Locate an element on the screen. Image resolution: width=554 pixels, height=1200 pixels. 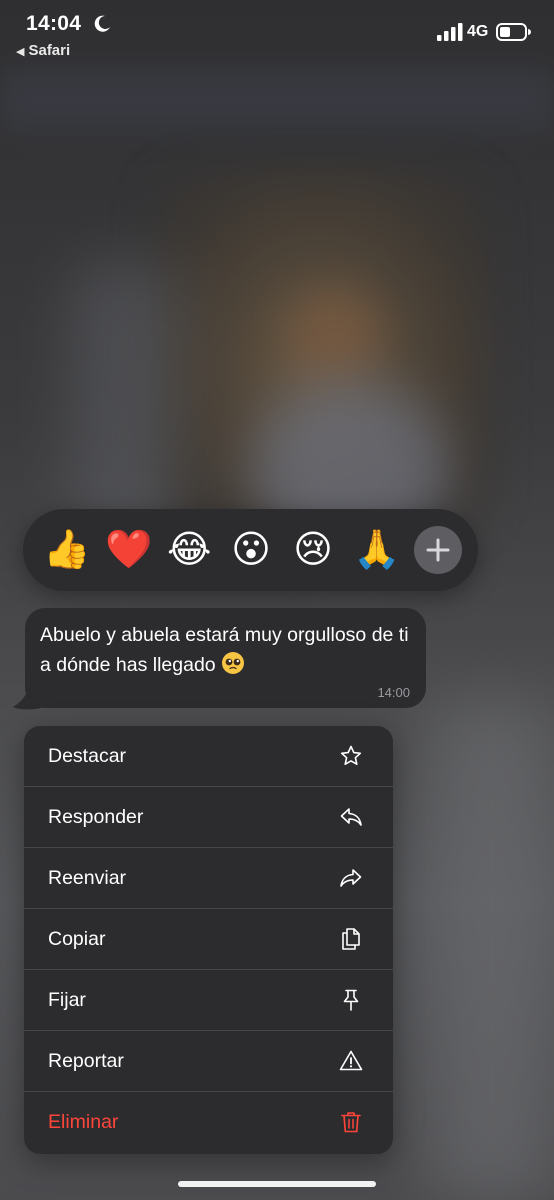
home-indicator is located at coordinates (277, 1184).